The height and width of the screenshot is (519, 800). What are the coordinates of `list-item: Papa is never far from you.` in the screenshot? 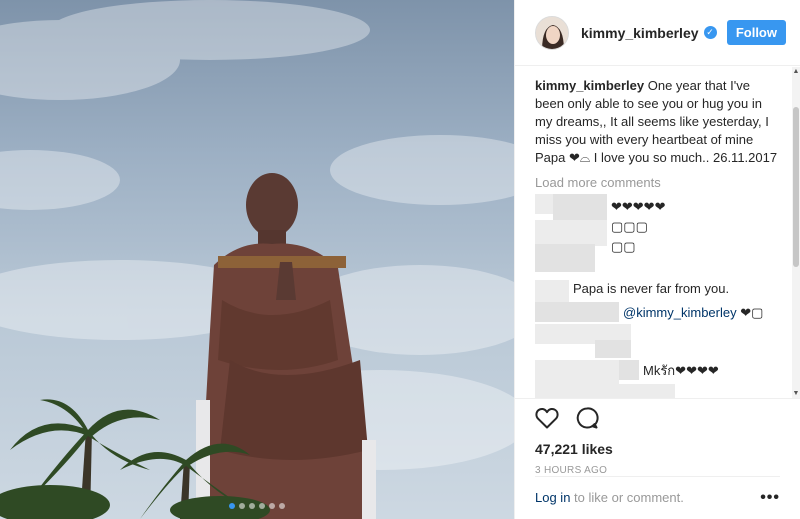 It's located at (658, 292).